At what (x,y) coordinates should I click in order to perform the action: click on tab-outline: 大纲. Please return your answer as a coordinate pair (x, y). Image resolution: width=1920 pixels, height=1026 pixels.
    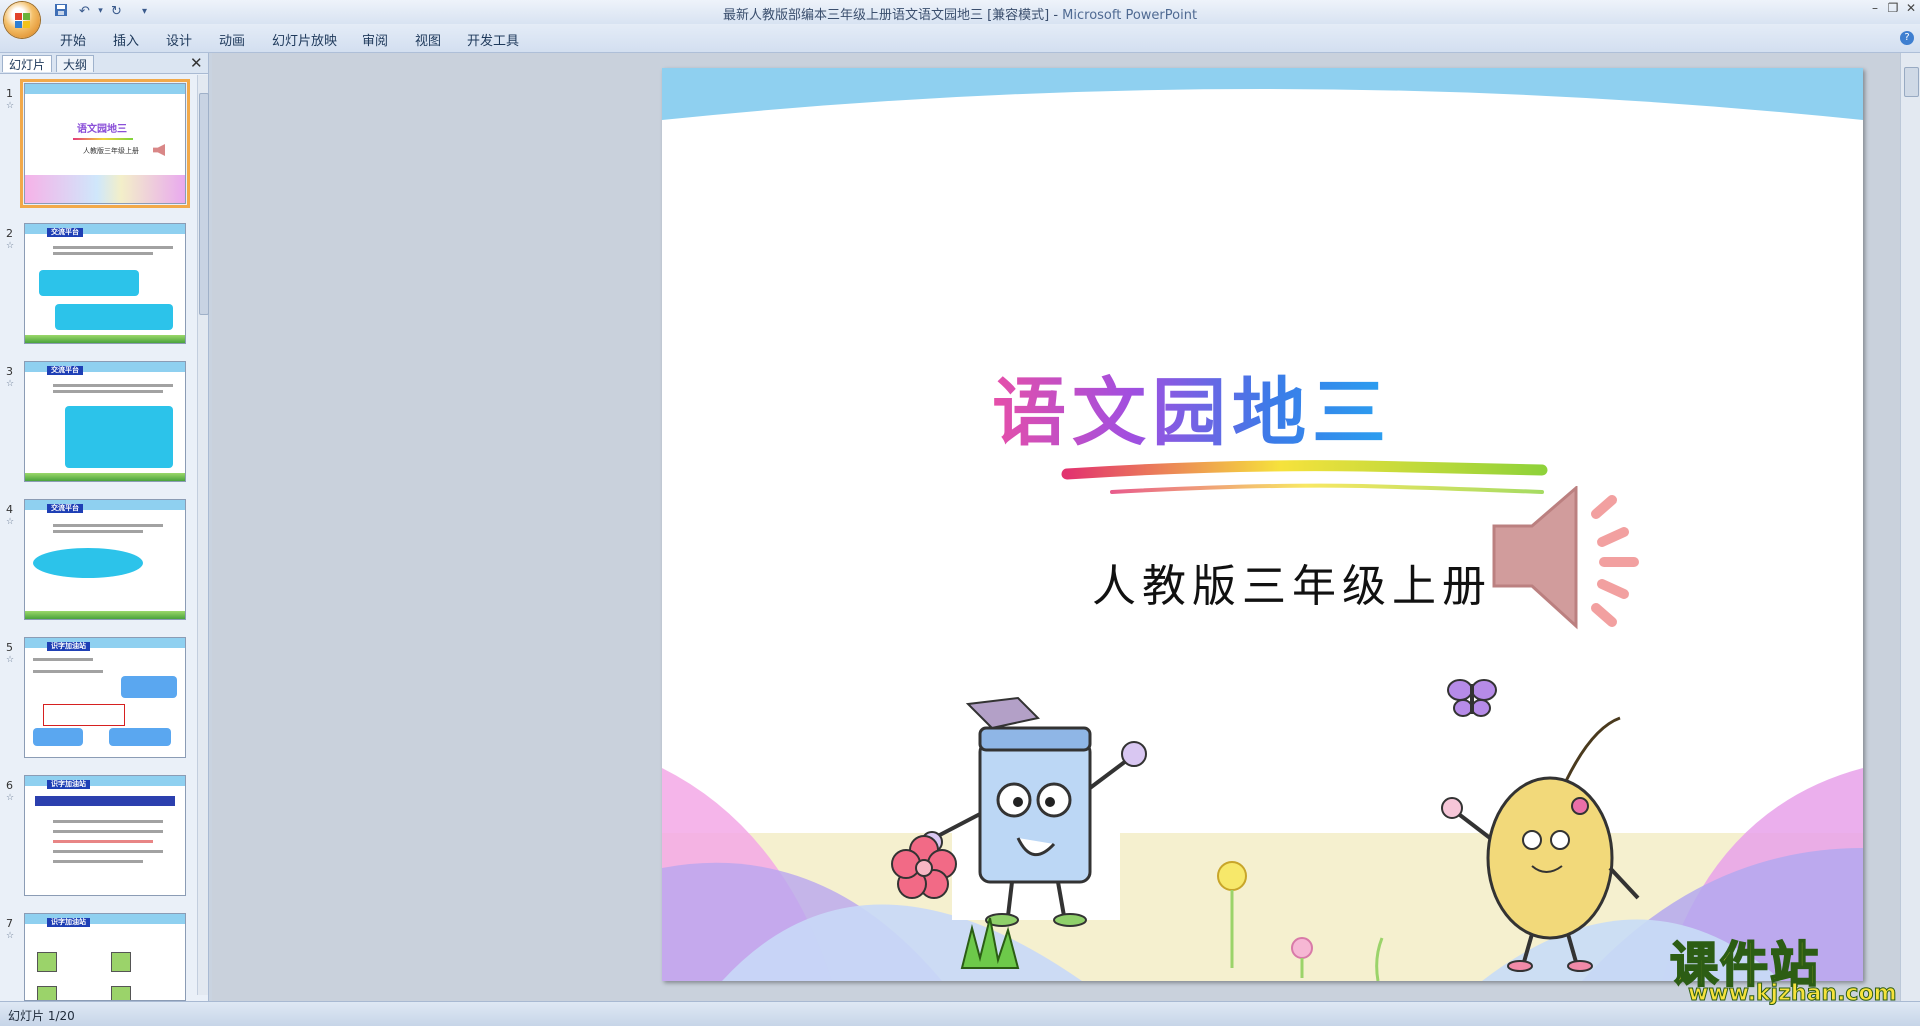
    Looking at the image, I should click on (75, 63).